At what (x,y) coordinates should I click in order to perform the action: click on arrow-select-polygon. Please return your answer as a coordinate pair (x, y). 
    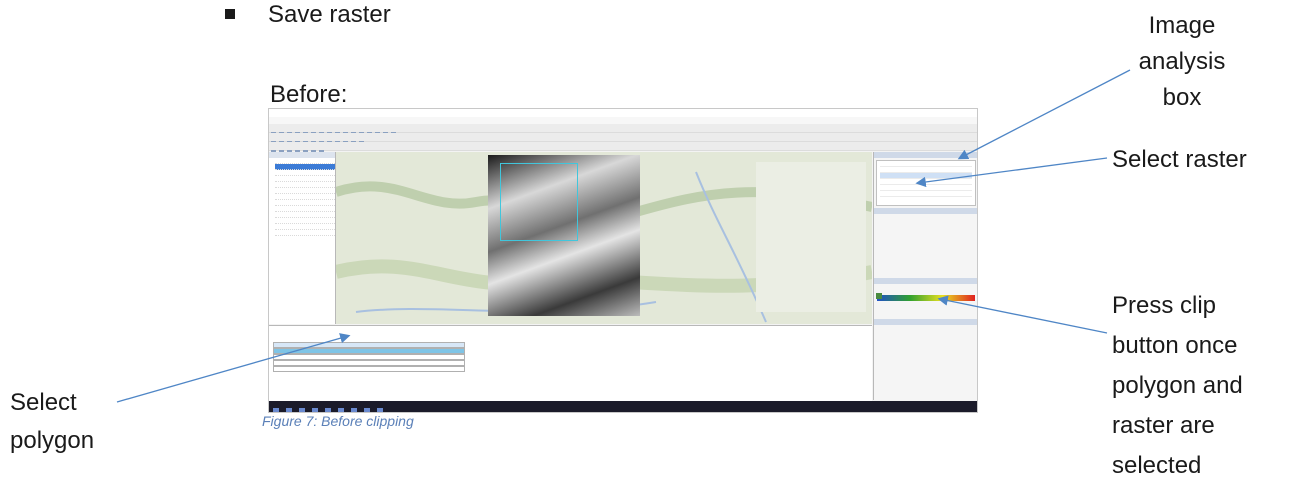
    Looking at the image, I should click on (233, 368).